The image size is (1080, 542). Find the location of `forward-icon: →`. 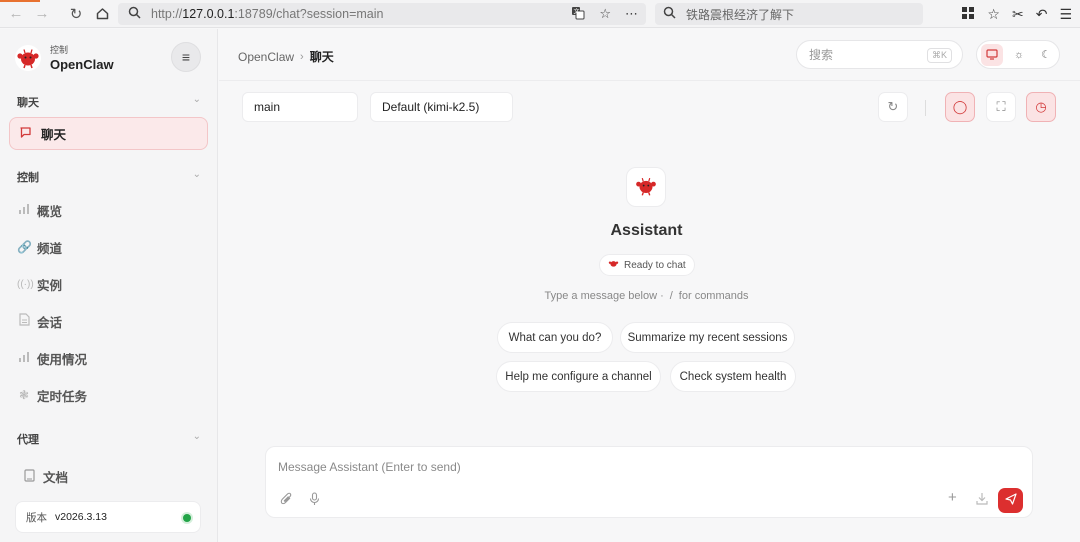

forward-icon: → is located at coordinates (42, 14).